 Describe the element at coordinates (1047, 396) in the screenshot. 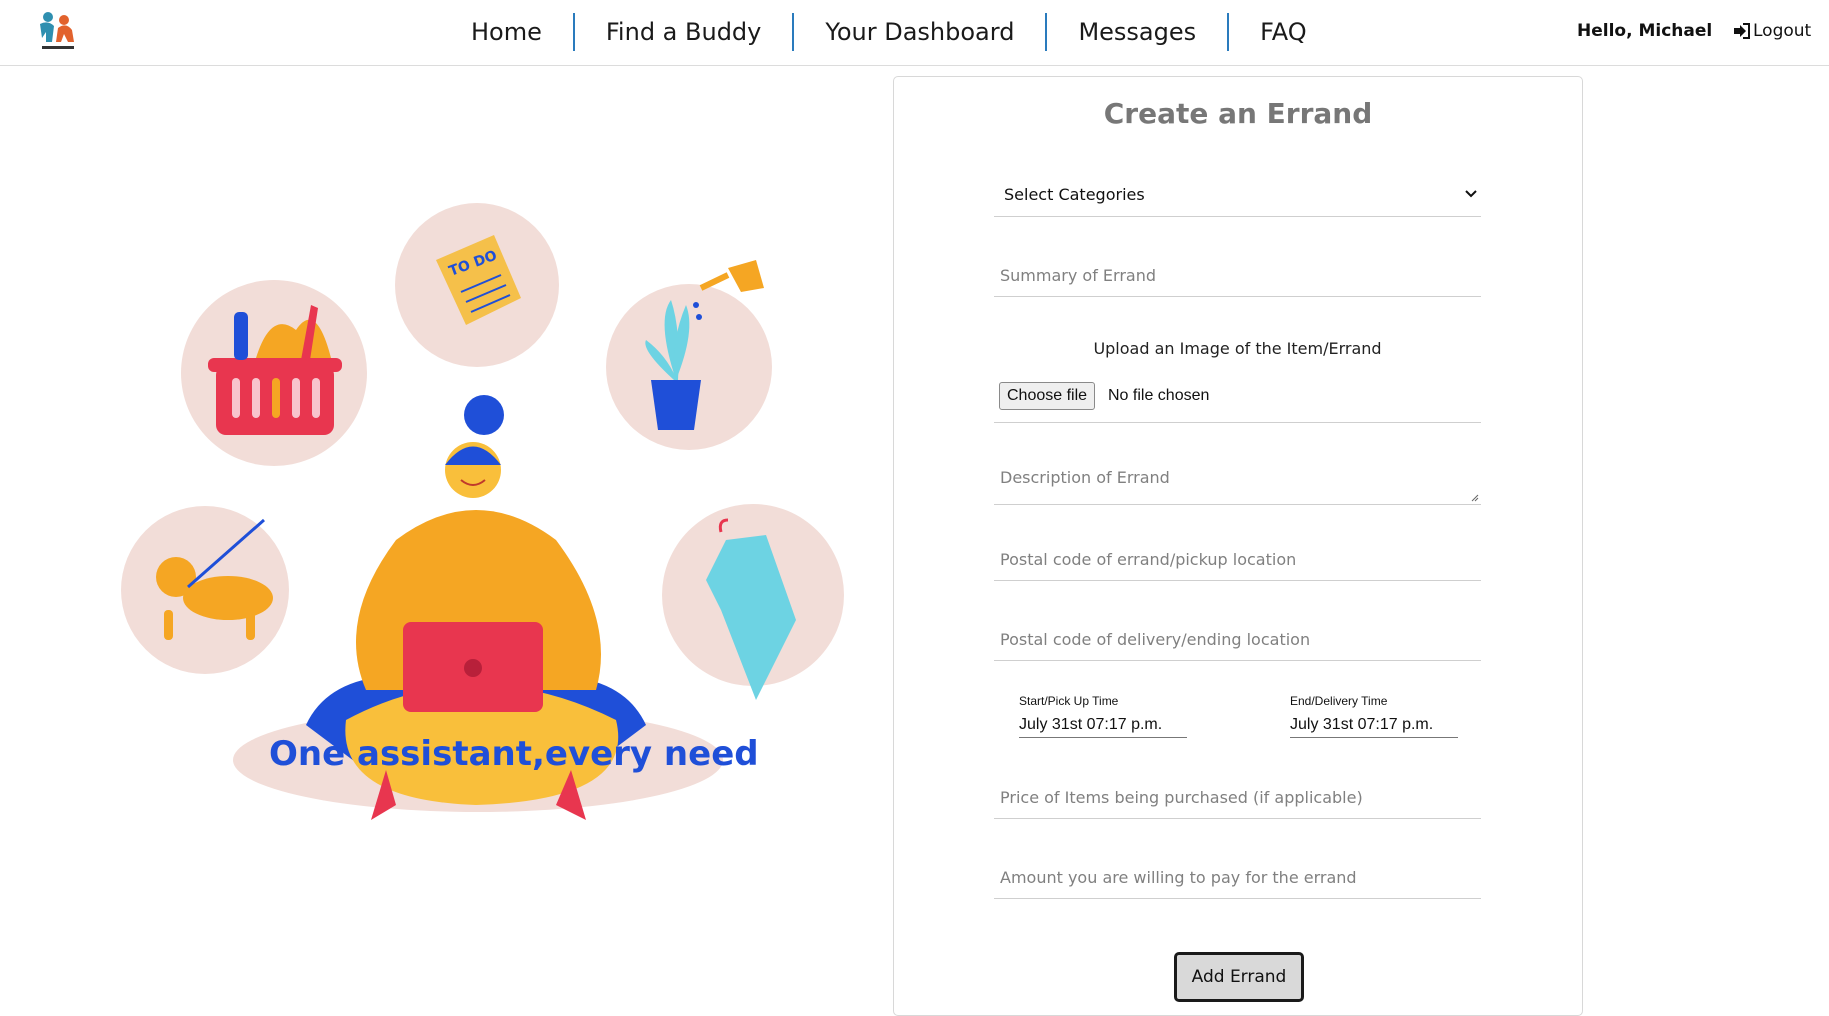

I see `choose-file-button: Choose file` at that location.